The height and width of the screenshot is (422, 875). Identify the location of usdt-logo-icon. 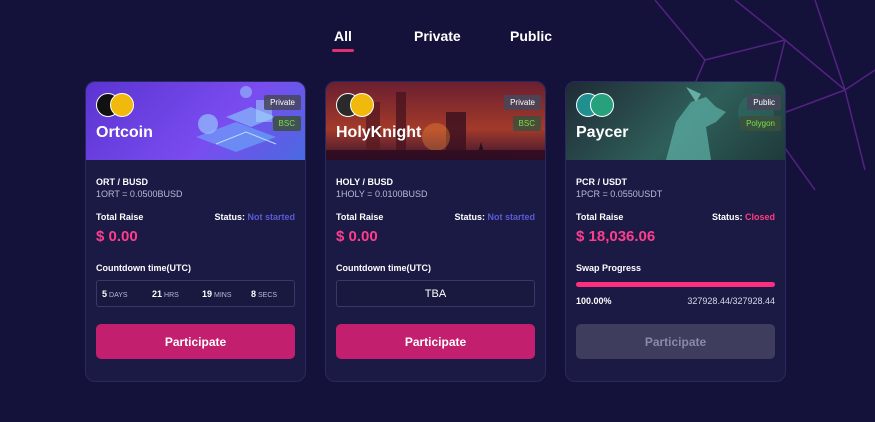
(602, 105).